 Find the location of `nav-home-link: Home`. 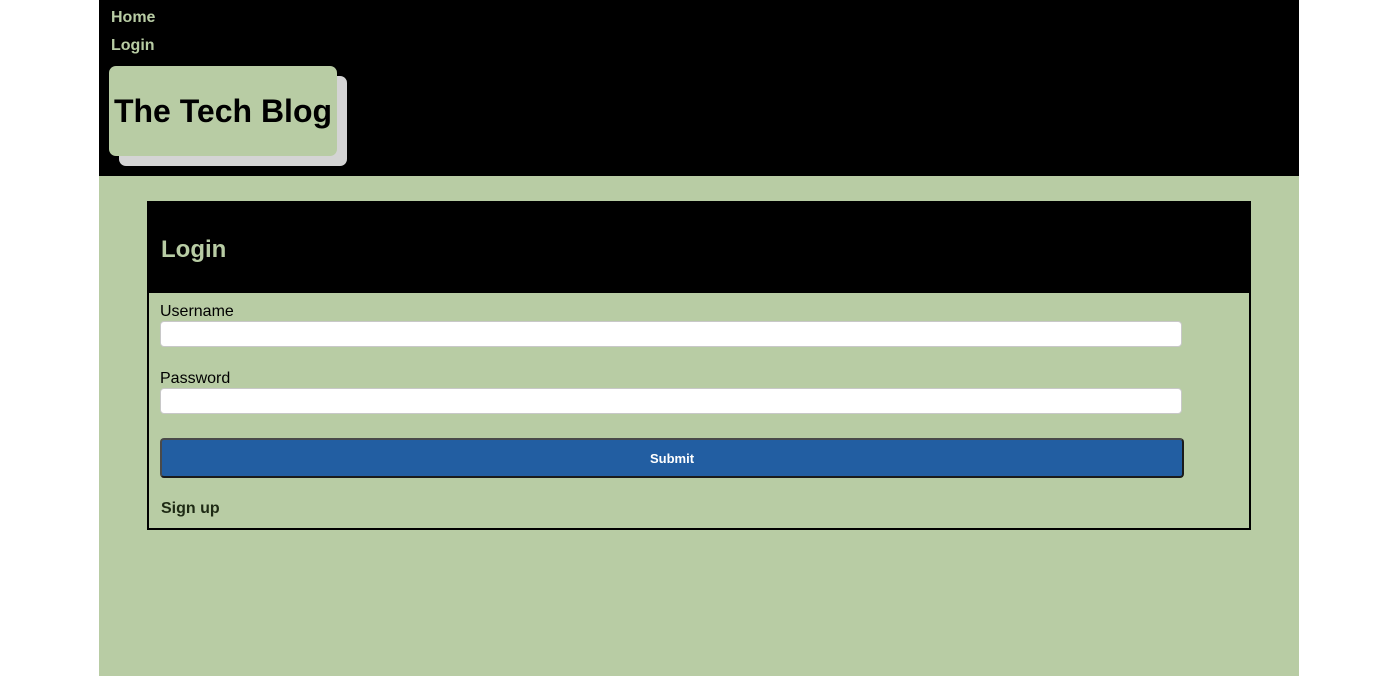

nav-home-link: Home is located at coordinates (133, 18).